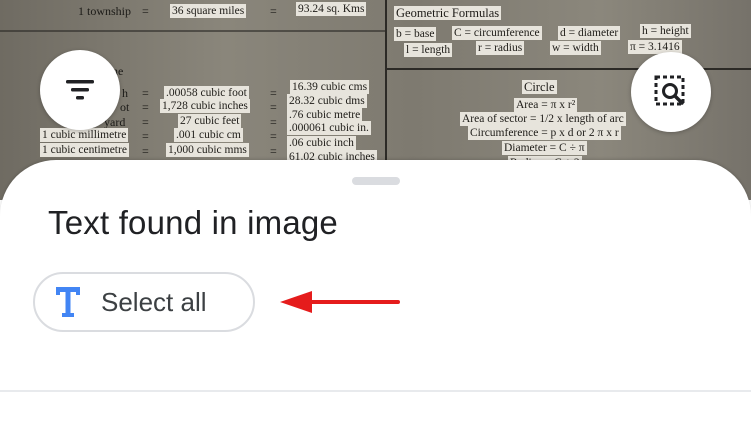  I want to click on photo-text: h = height, so click(665, 31).